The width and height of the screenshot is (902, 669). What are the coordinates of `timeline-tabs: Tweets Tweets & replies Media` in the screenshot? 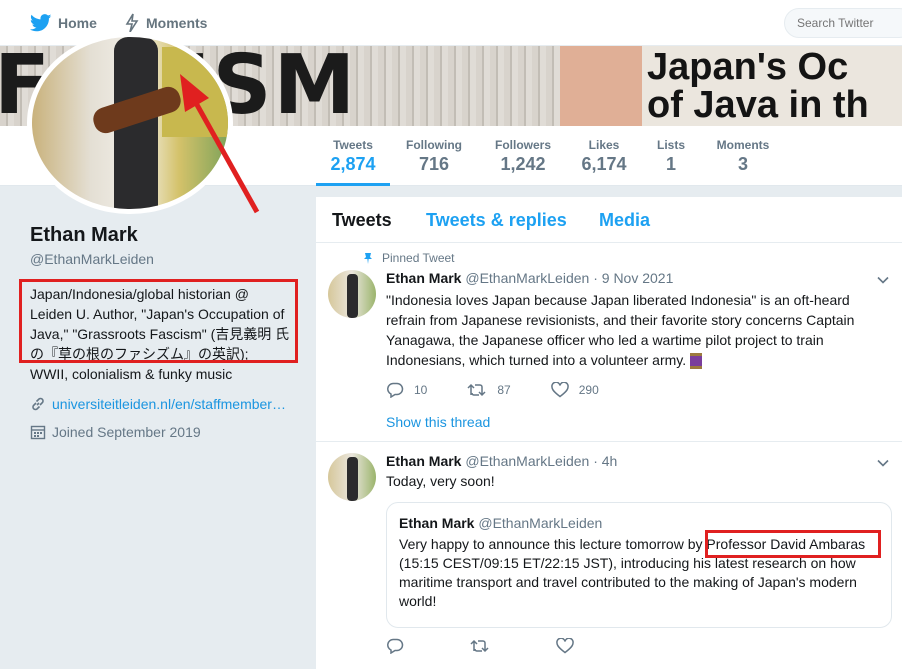 It's located at (609, 220).